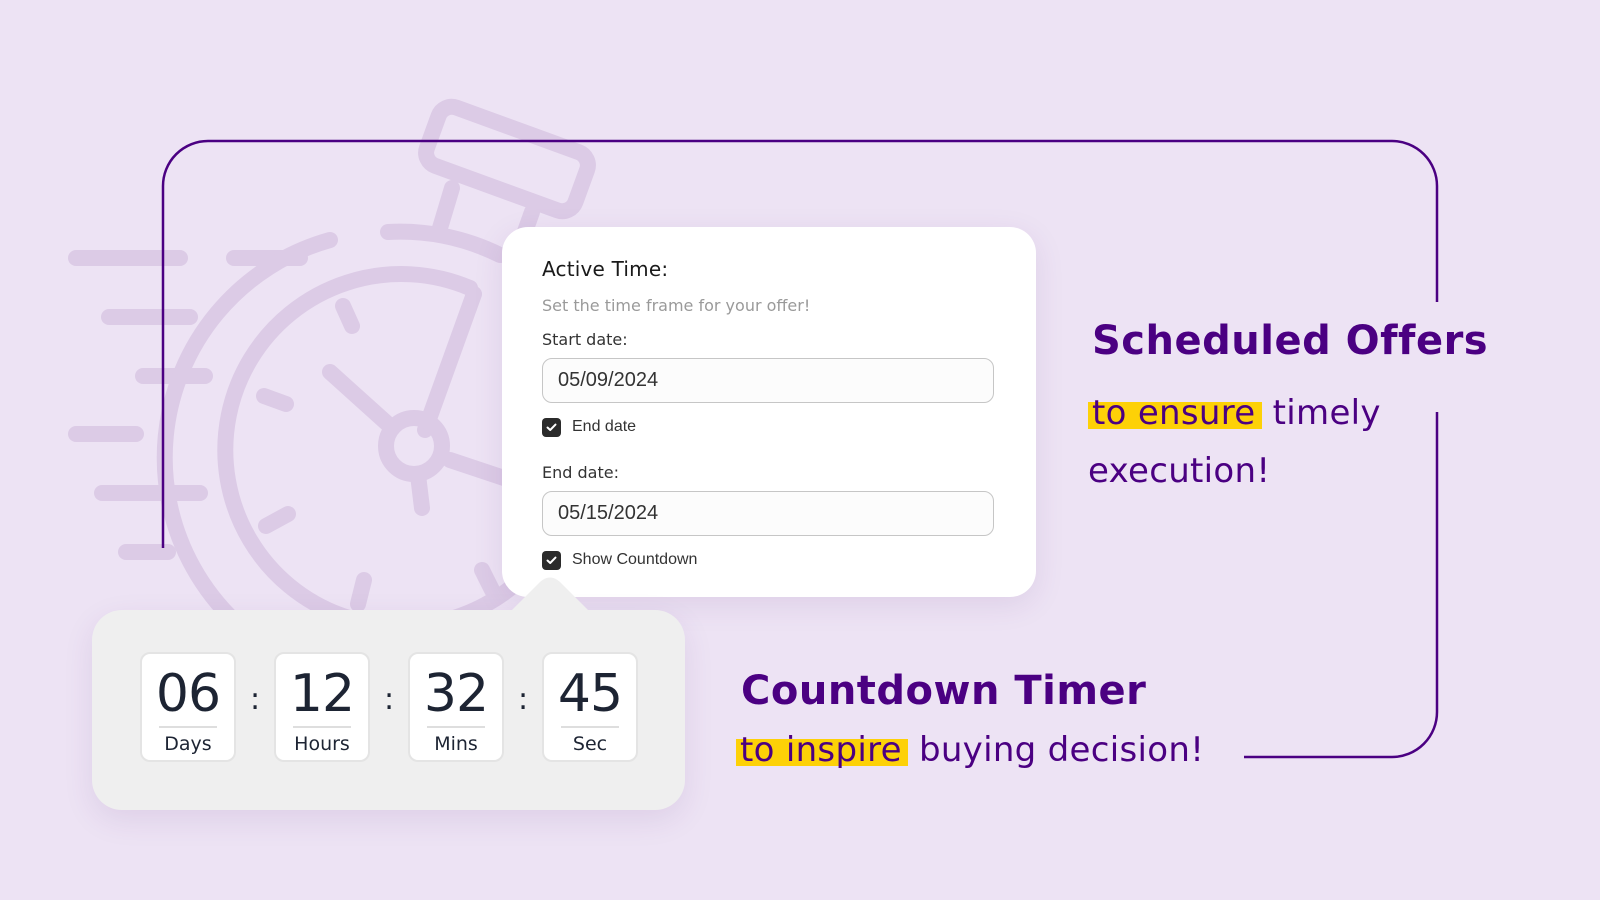 This screenshot has height=900, width=1600. Describe the element at coordinates (1061, 750) in the screenshot. I see `tagline-text: buying decision!` at that location.